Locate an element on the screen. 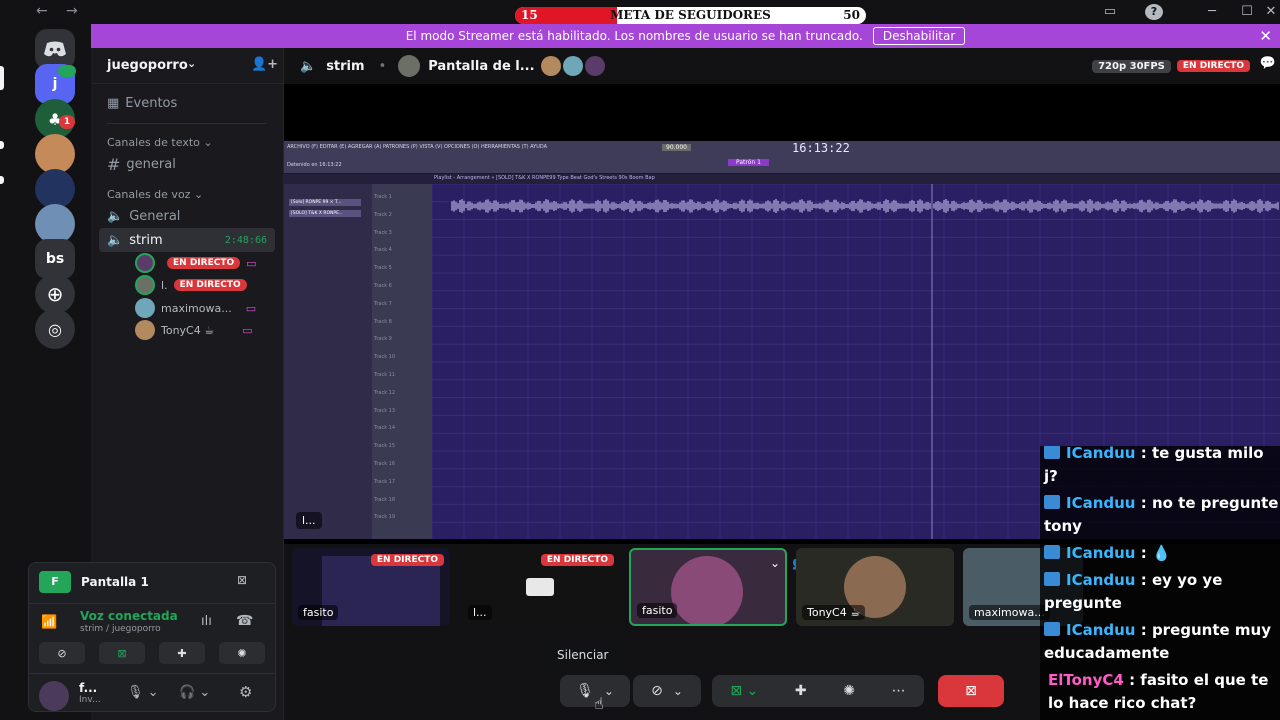 This screenshot has width=1280, height=720. fl-track-label: Track 14 is located at coordinates (385, 428).